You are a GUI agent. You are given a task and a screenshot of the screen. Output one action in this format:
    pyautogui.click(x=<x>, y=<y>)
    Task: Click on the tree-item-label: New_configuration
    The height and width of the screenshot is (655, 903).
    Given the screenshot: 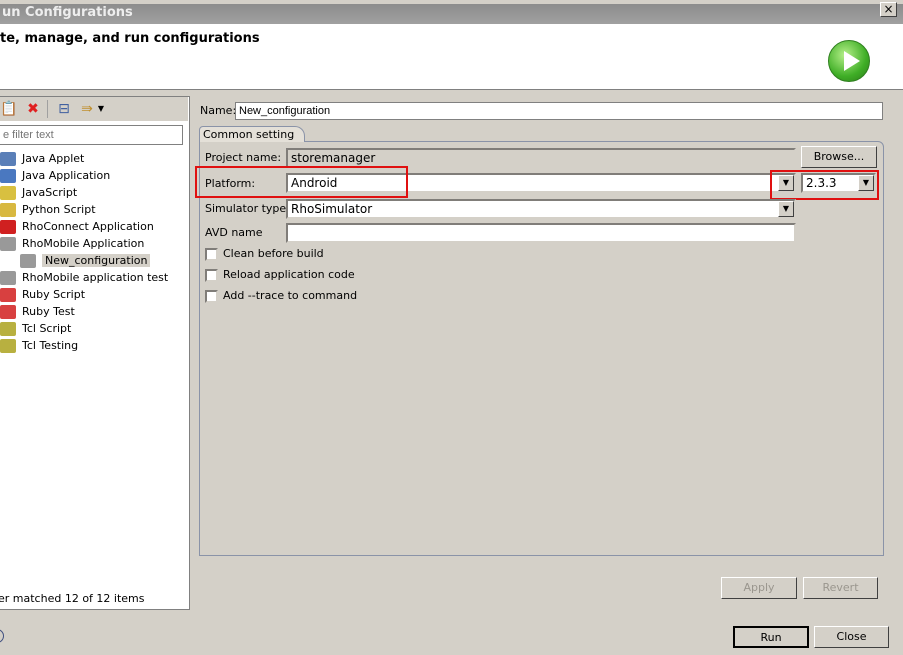 What is the action you would take?
    pyautogui.click(x=96, y=260)
    